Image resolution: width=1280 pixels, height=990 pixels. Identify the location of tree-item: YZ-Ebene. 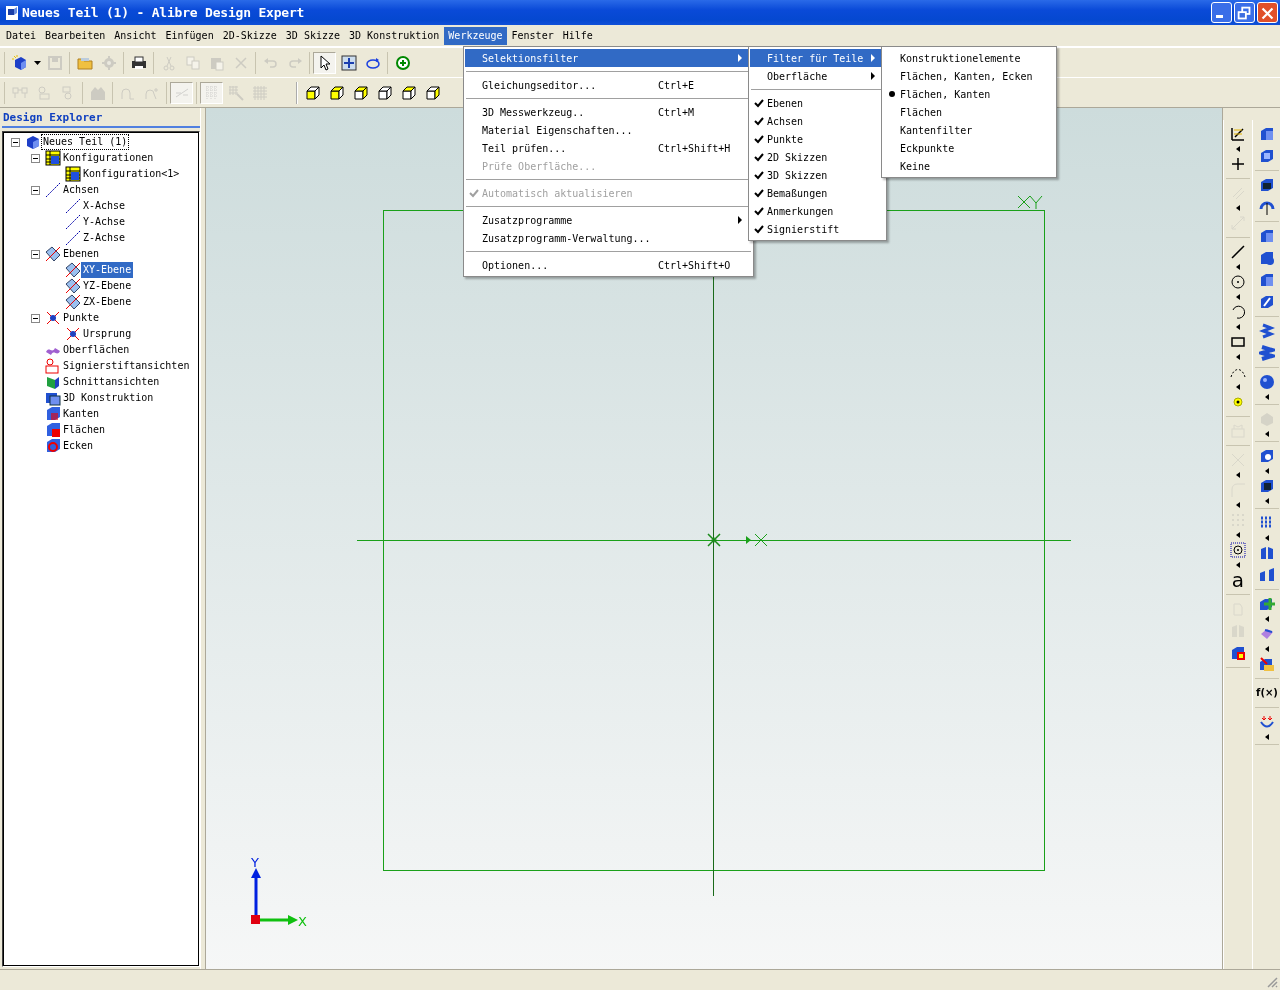
(107, 286).